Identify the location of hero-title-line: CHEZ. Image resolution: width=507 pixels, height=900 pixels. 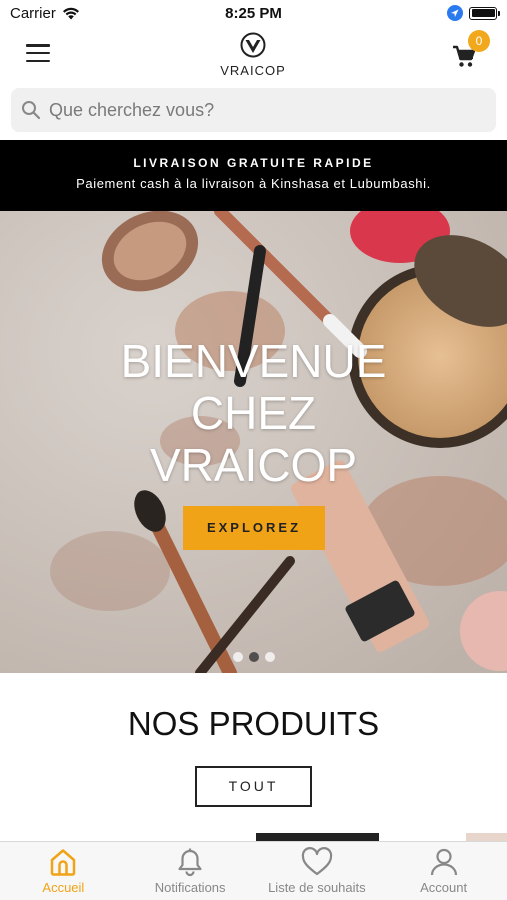
(253, 413).